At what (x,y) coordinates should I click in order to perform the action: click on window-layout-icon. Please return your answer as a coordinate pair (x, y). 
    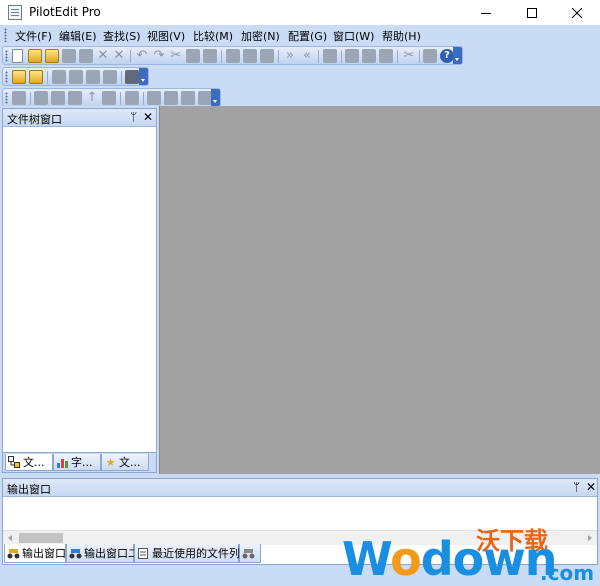
    Looking at the image, I should click on (205, 98).